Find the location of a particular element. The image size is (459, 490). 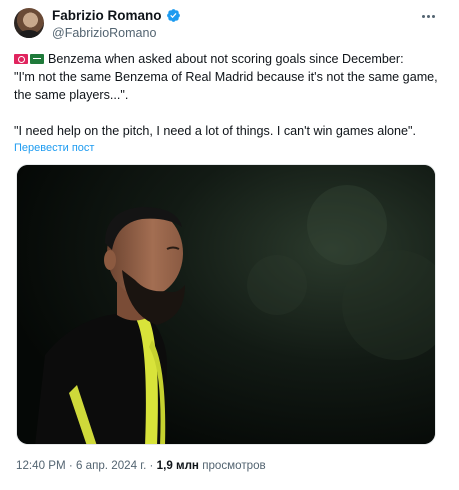

flag-icon is located at coordinates (21, 59).